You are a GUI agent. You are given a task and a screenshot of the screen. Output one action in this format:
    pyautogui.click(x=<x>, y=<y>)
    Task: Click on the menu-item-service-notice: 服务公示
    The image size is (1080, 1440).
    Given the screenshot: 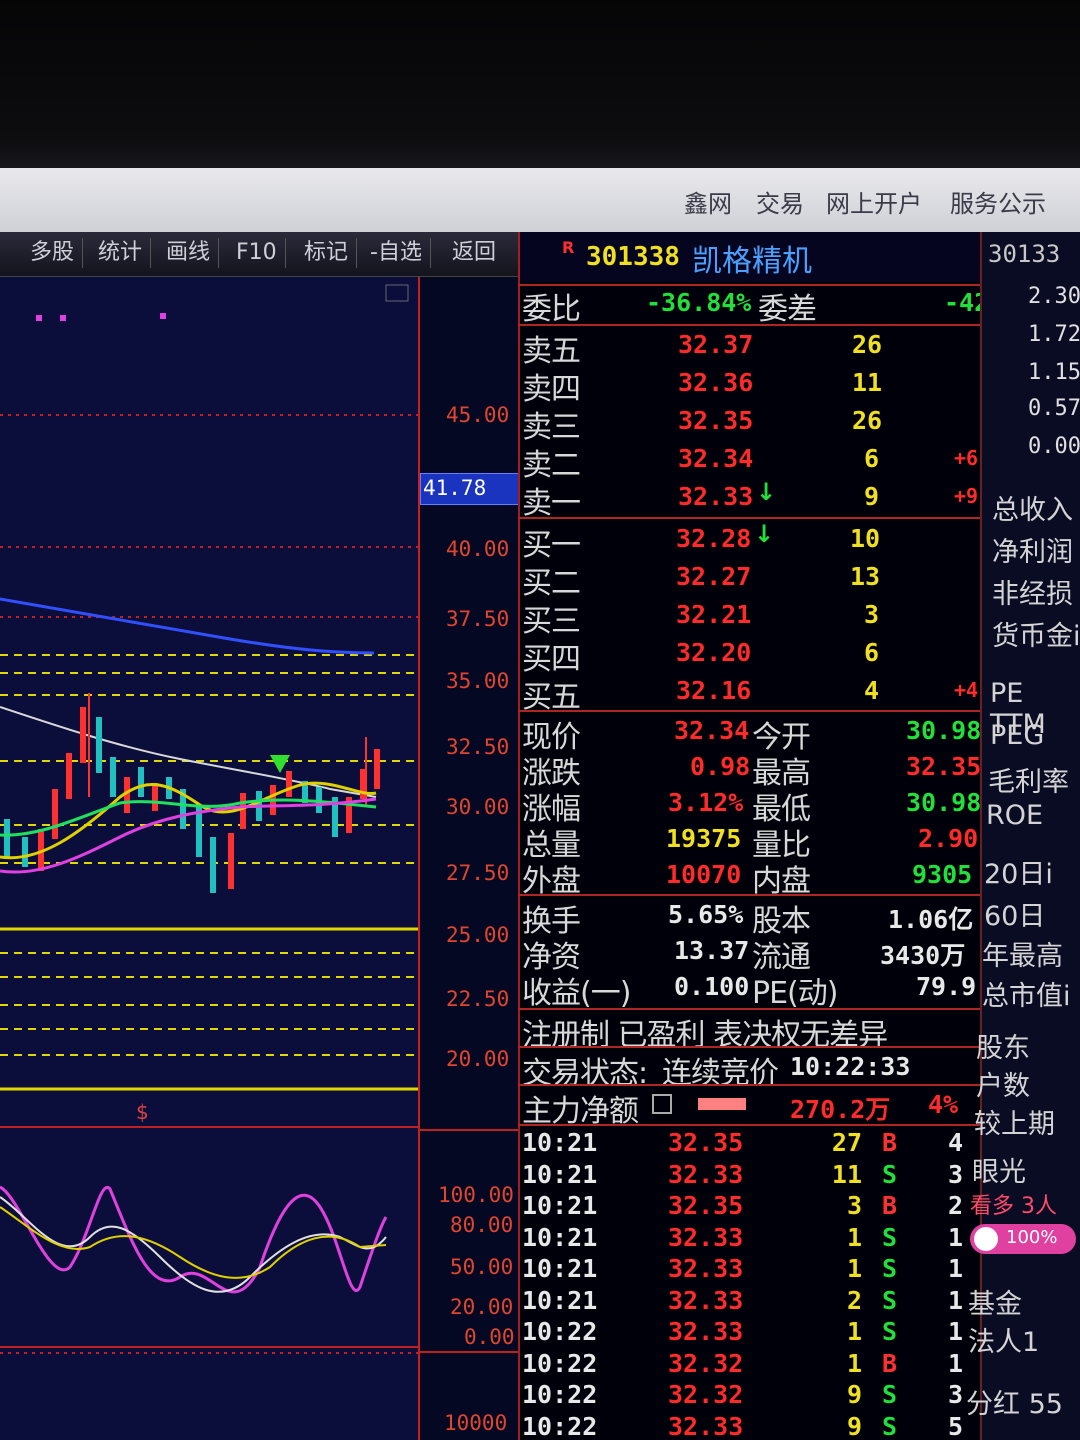 What is the action you would take?
    pyautogui.click(x=998, y=201)
    